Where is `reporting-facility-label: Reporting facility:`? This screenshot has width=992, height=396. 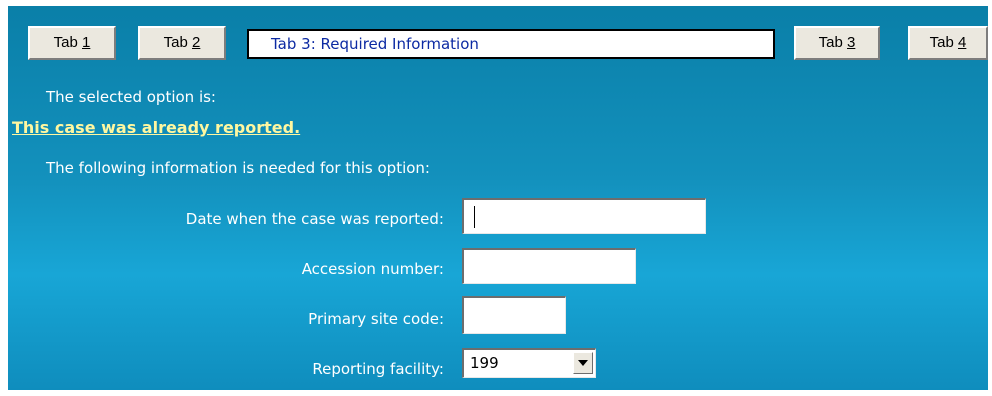
reporting-facility-label: Reporting facility: is located at coordinates (378, 369).